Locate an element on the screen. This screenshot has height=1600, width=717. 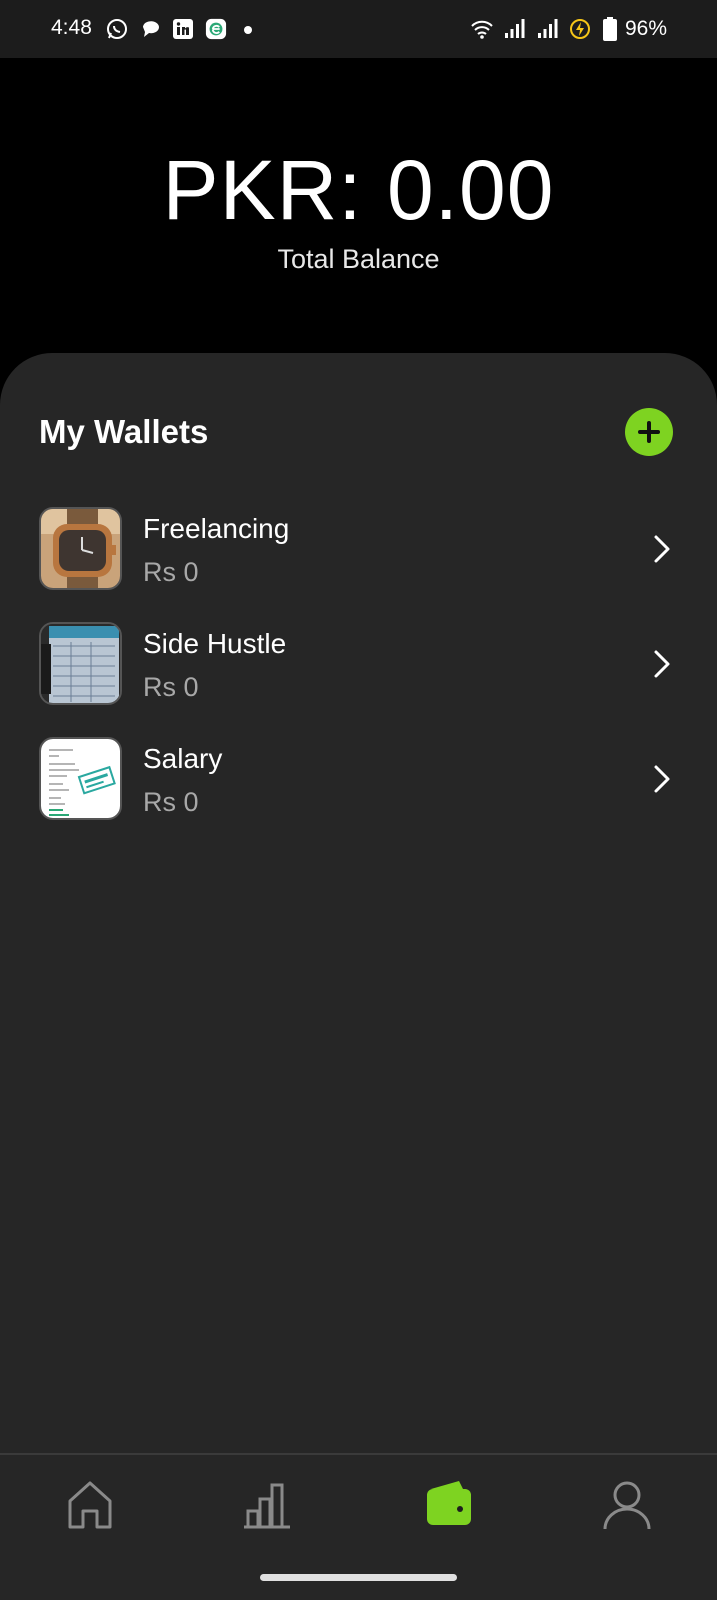
wallet-icon is located at coordinates (449, 1505).